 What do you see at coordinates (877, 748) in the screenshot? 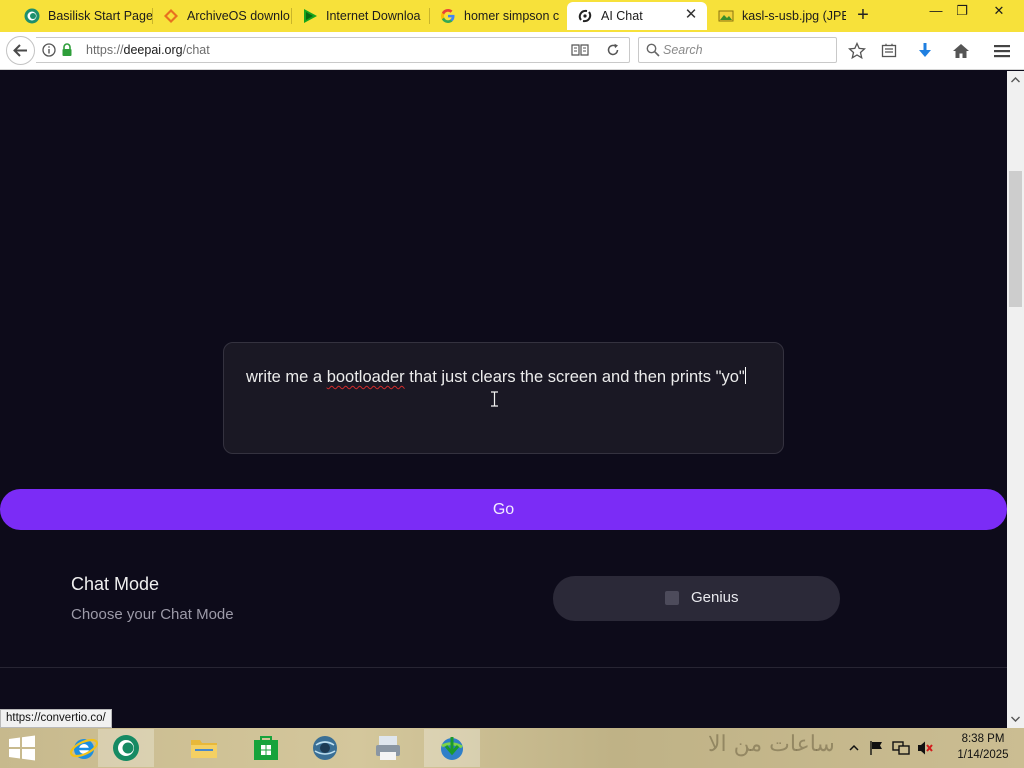
I see `flag-icon` at bounding box center [877, 748].